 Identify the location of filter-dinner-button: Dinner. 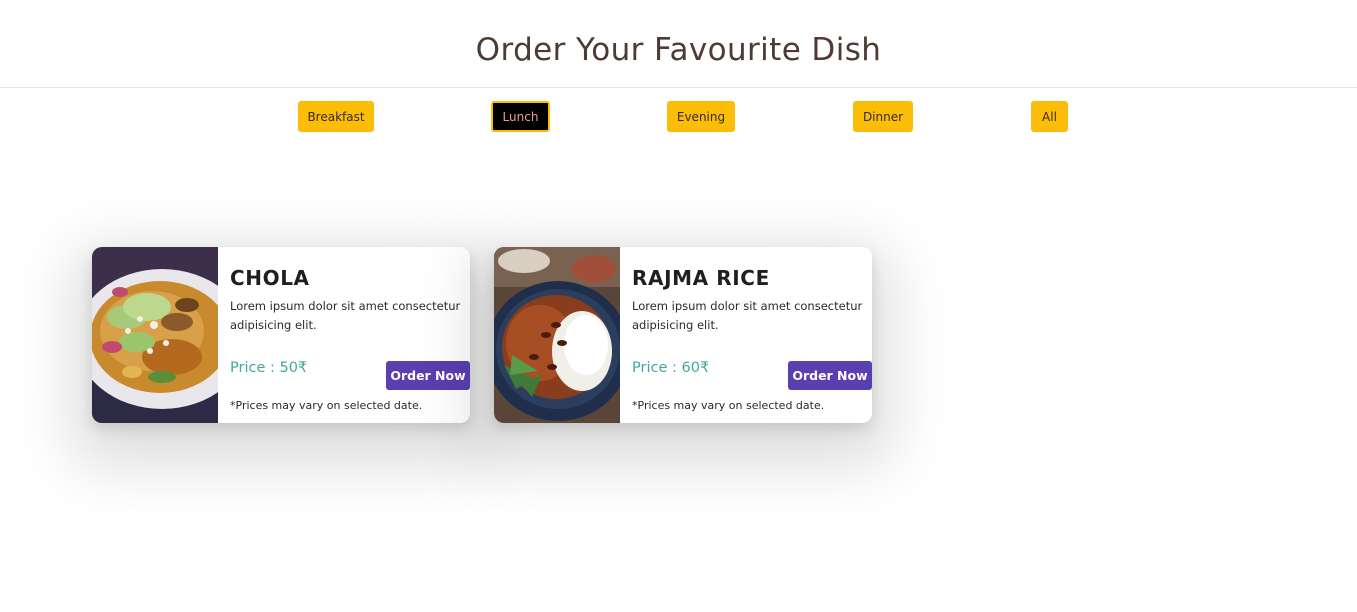
(883, 116).